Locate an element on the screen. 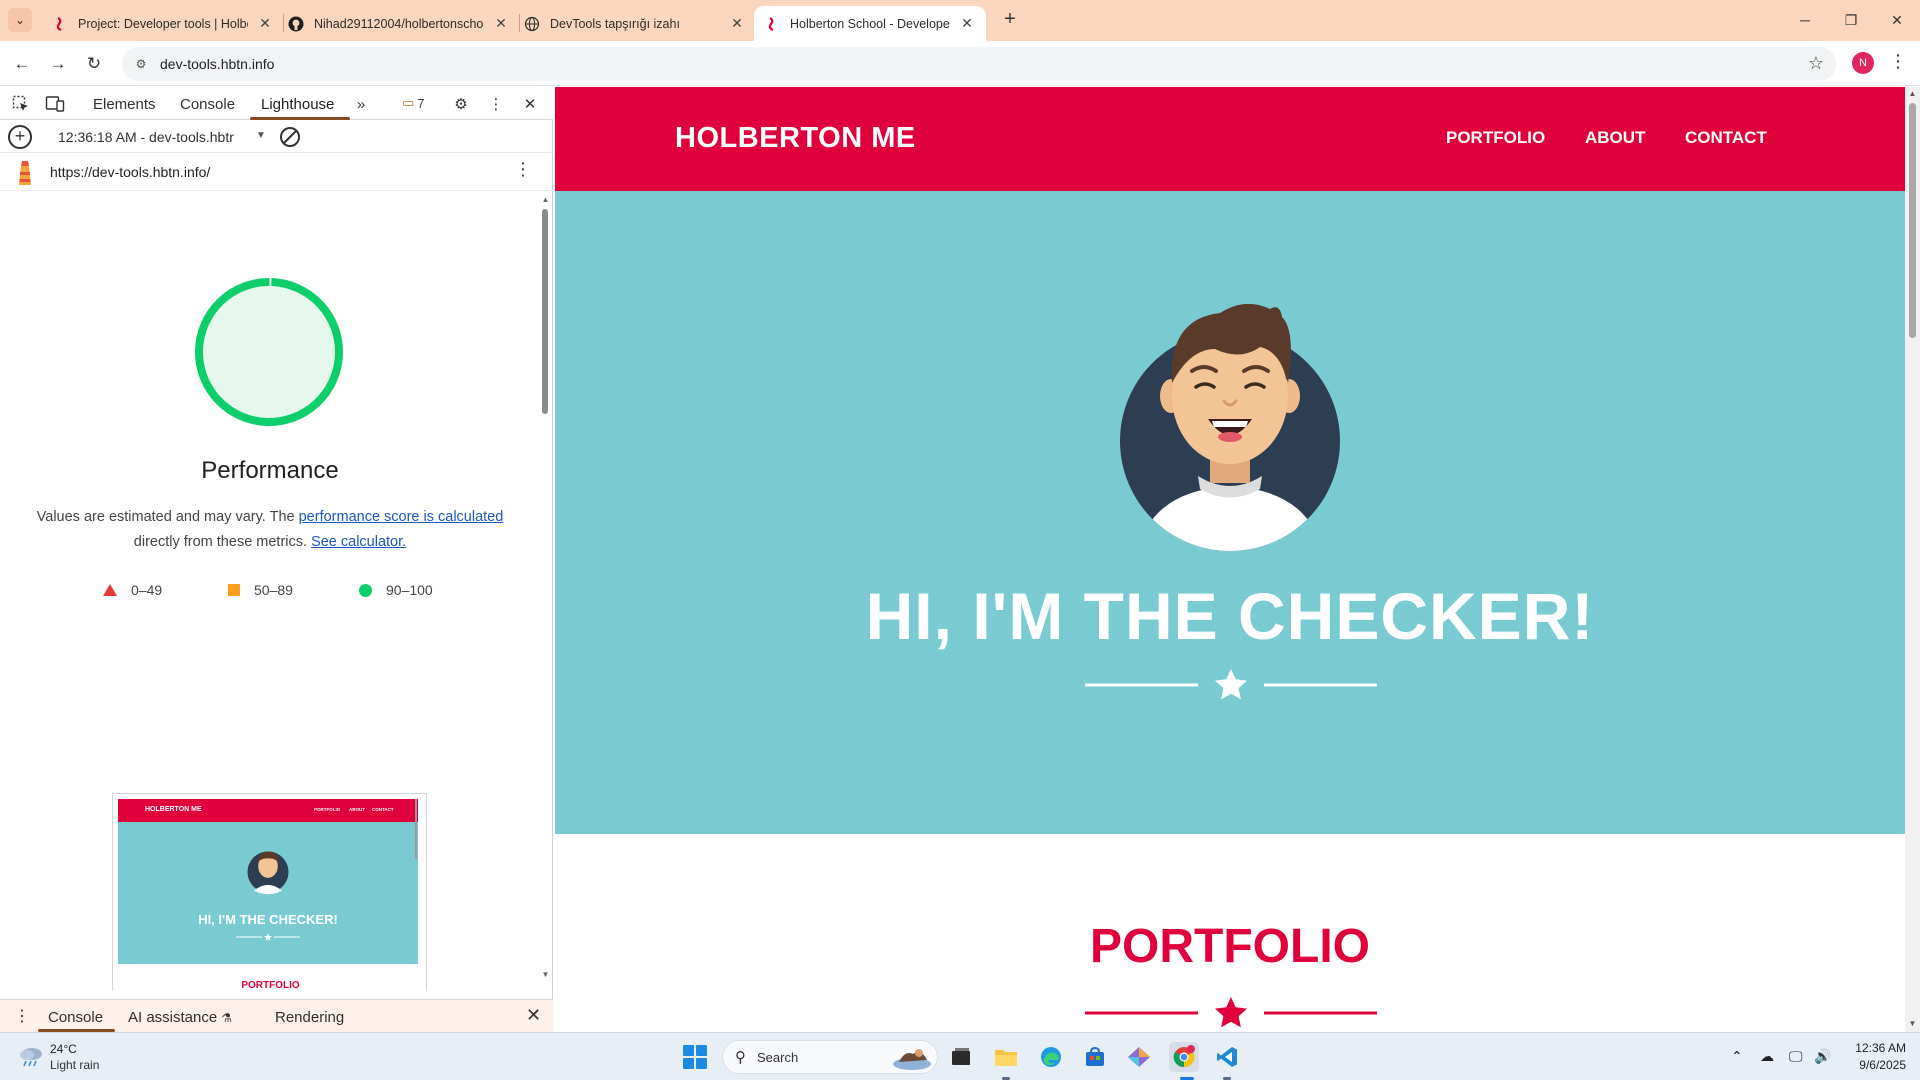  thumbnail-section-title: PORTFOLIO is located at coordinates (270, 985).